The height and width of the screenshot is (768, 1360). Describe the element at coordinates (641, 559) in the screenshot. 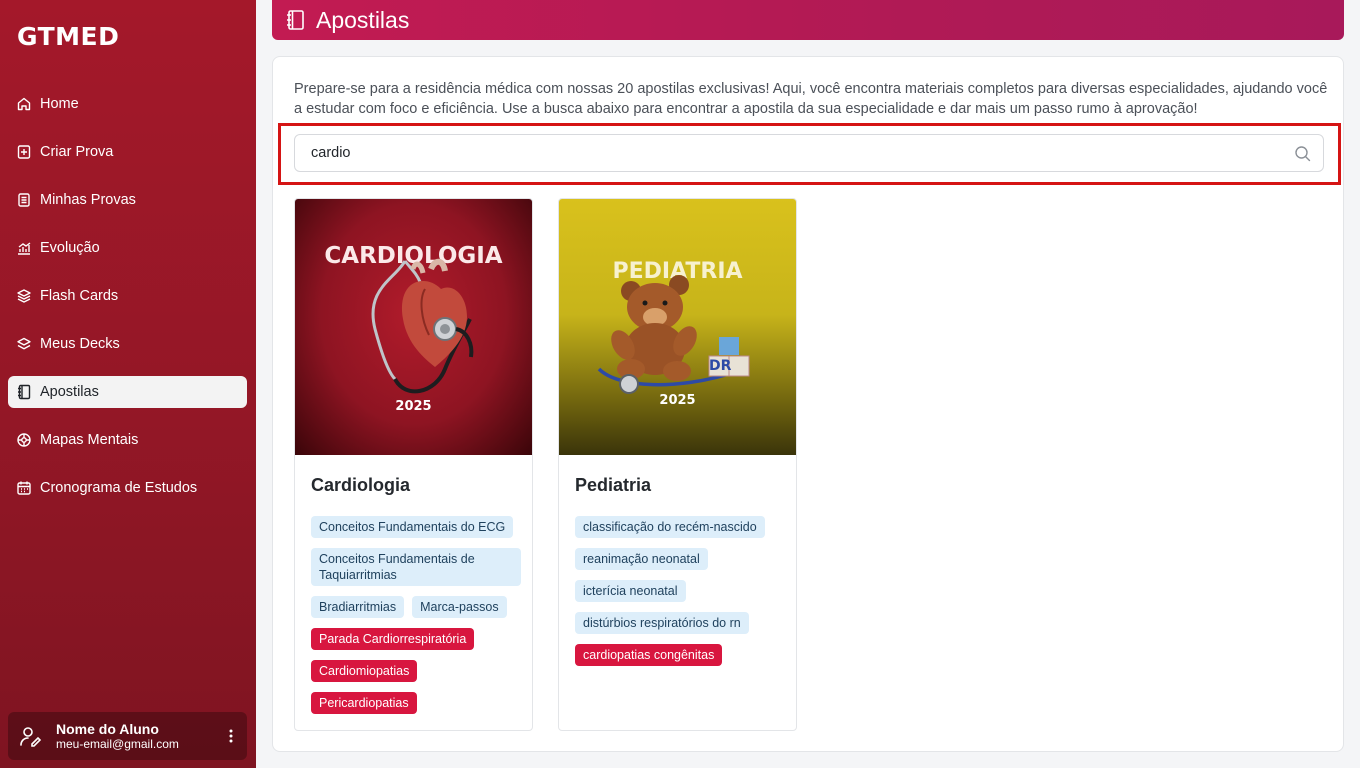

I see `topic-tag: reanimação neonatal` at that location.